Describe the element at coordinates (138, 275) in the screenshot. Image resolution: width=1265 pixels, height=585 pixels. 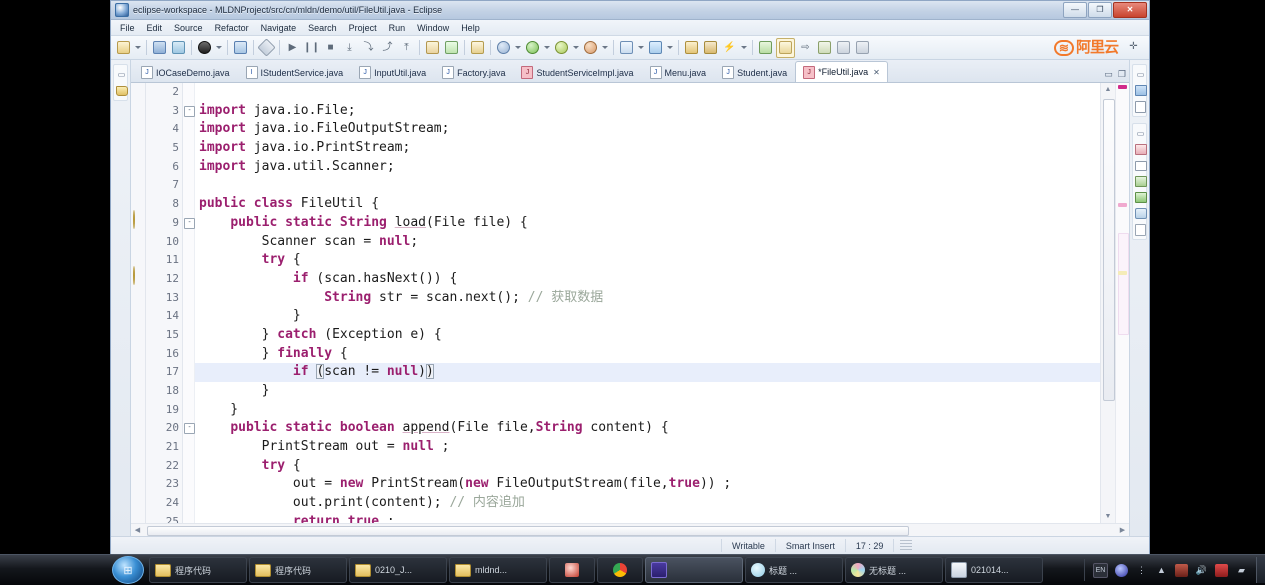
I see `warning-marker-line12` at that location.